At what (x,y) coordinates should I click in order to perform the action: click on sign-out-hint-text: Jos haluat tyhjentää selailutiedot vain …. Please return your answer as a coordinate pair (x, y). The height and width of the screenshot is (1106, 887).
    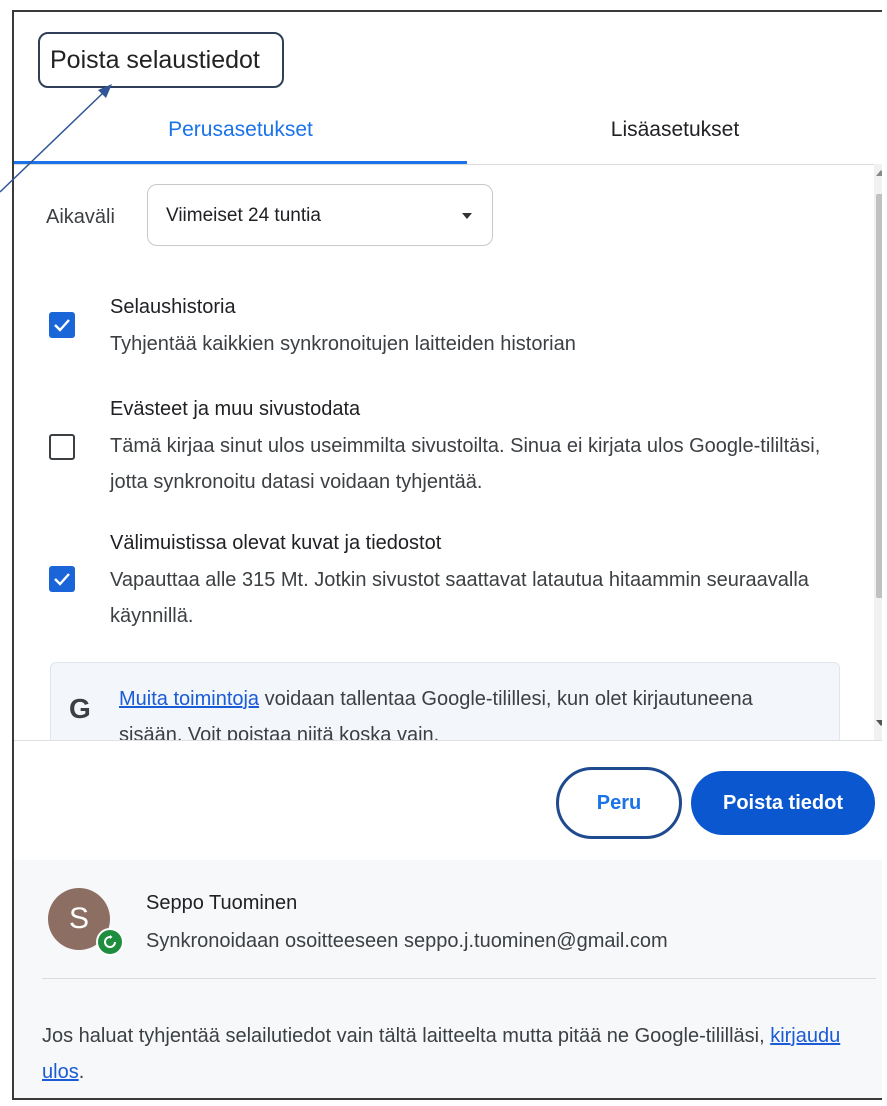
    Looking at the image, I should click on (406, 1036).